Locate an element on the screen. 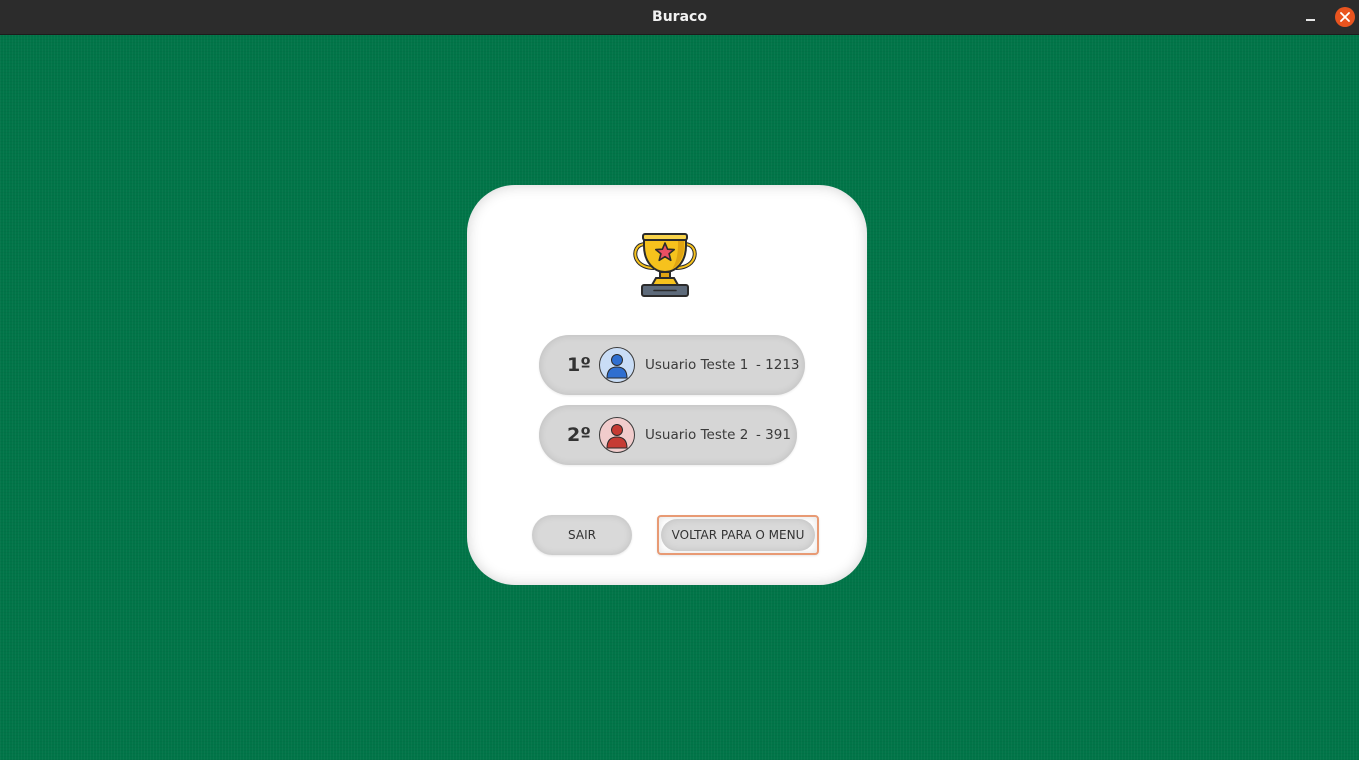 This screenshot has height=760, width=1359. player-name: Usuario Teste 2 is located at coordinates (697, 435).